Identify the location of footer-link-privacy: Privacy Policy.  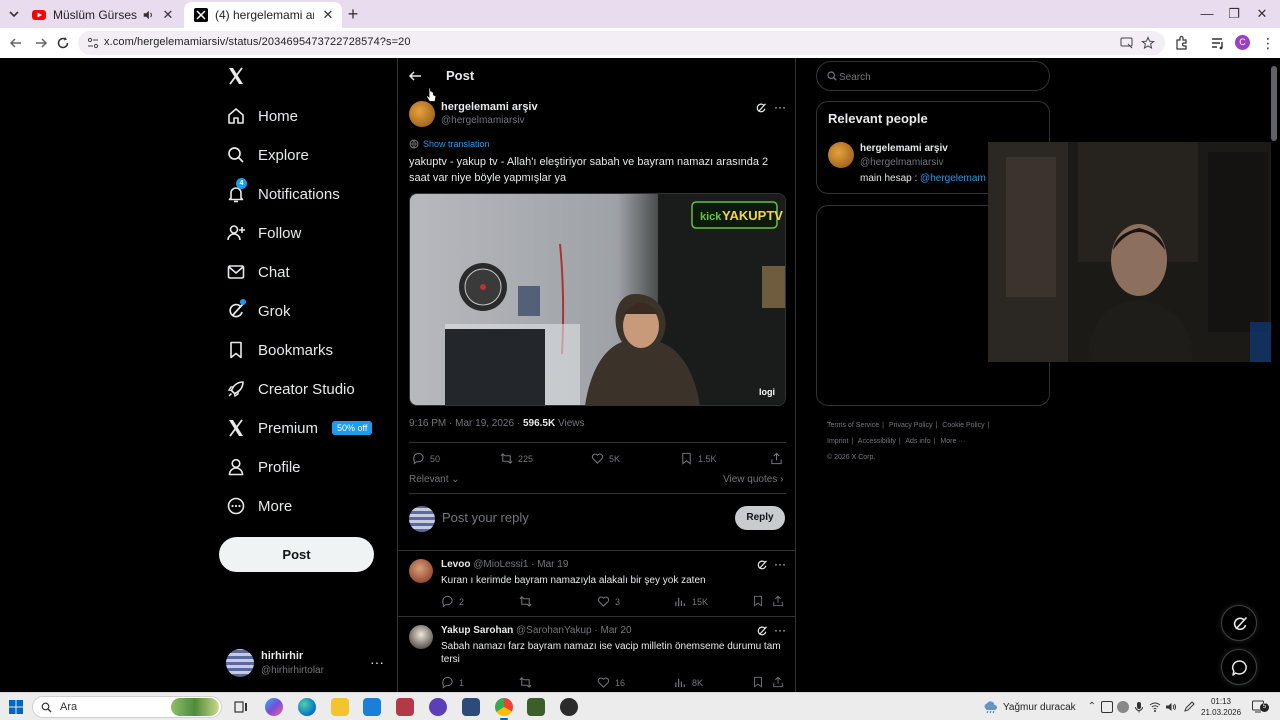
(911, 425).